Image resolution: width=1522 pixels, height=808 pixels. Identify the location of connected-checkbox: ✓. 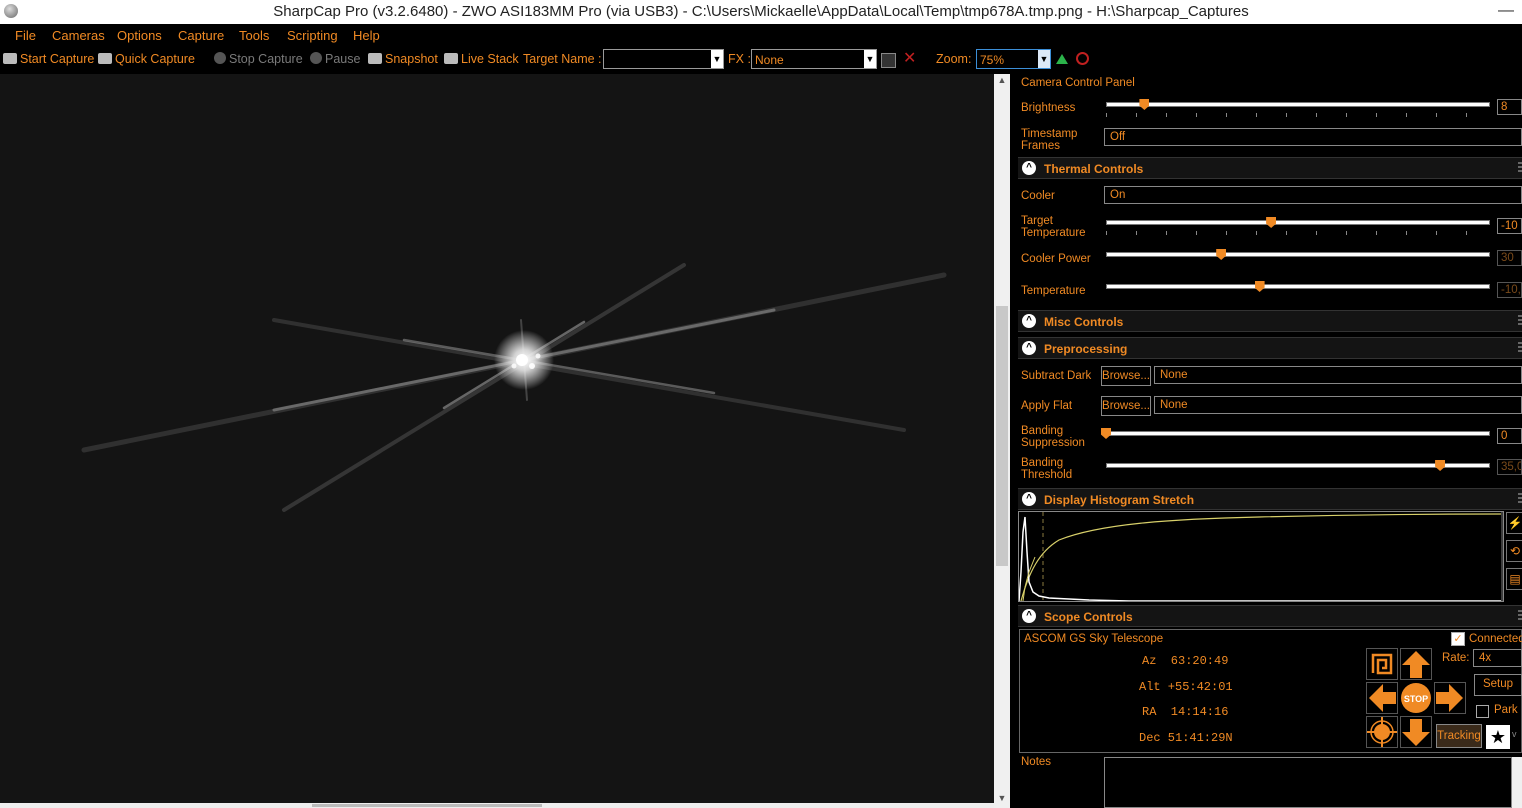
(1458, 639).